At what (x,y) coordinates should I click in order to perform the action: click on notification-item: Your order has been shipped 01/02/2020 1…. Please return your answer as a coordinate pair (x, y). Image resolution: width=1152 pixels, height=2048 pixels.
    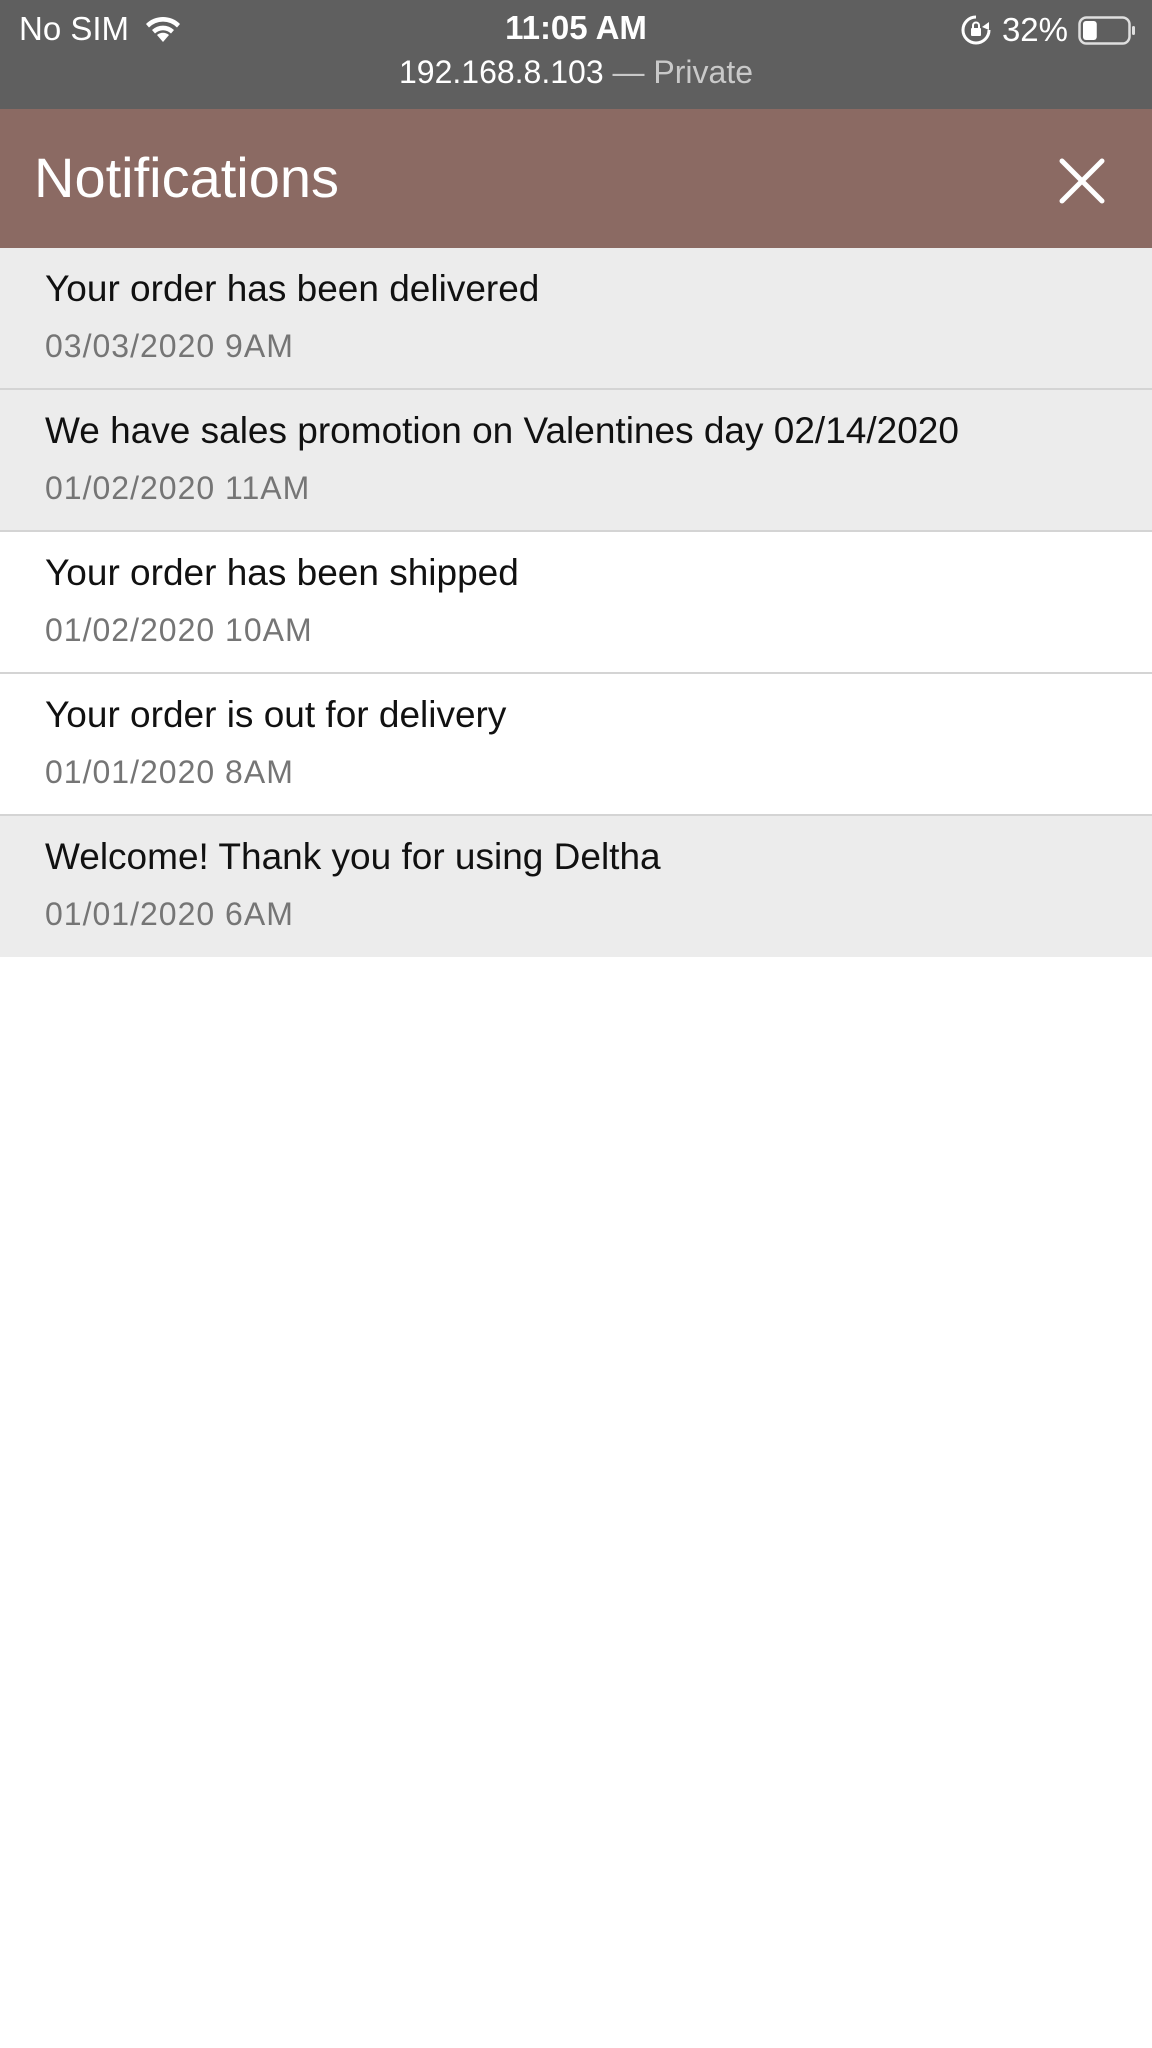
    Looking at the image, I should click on (576, 603).